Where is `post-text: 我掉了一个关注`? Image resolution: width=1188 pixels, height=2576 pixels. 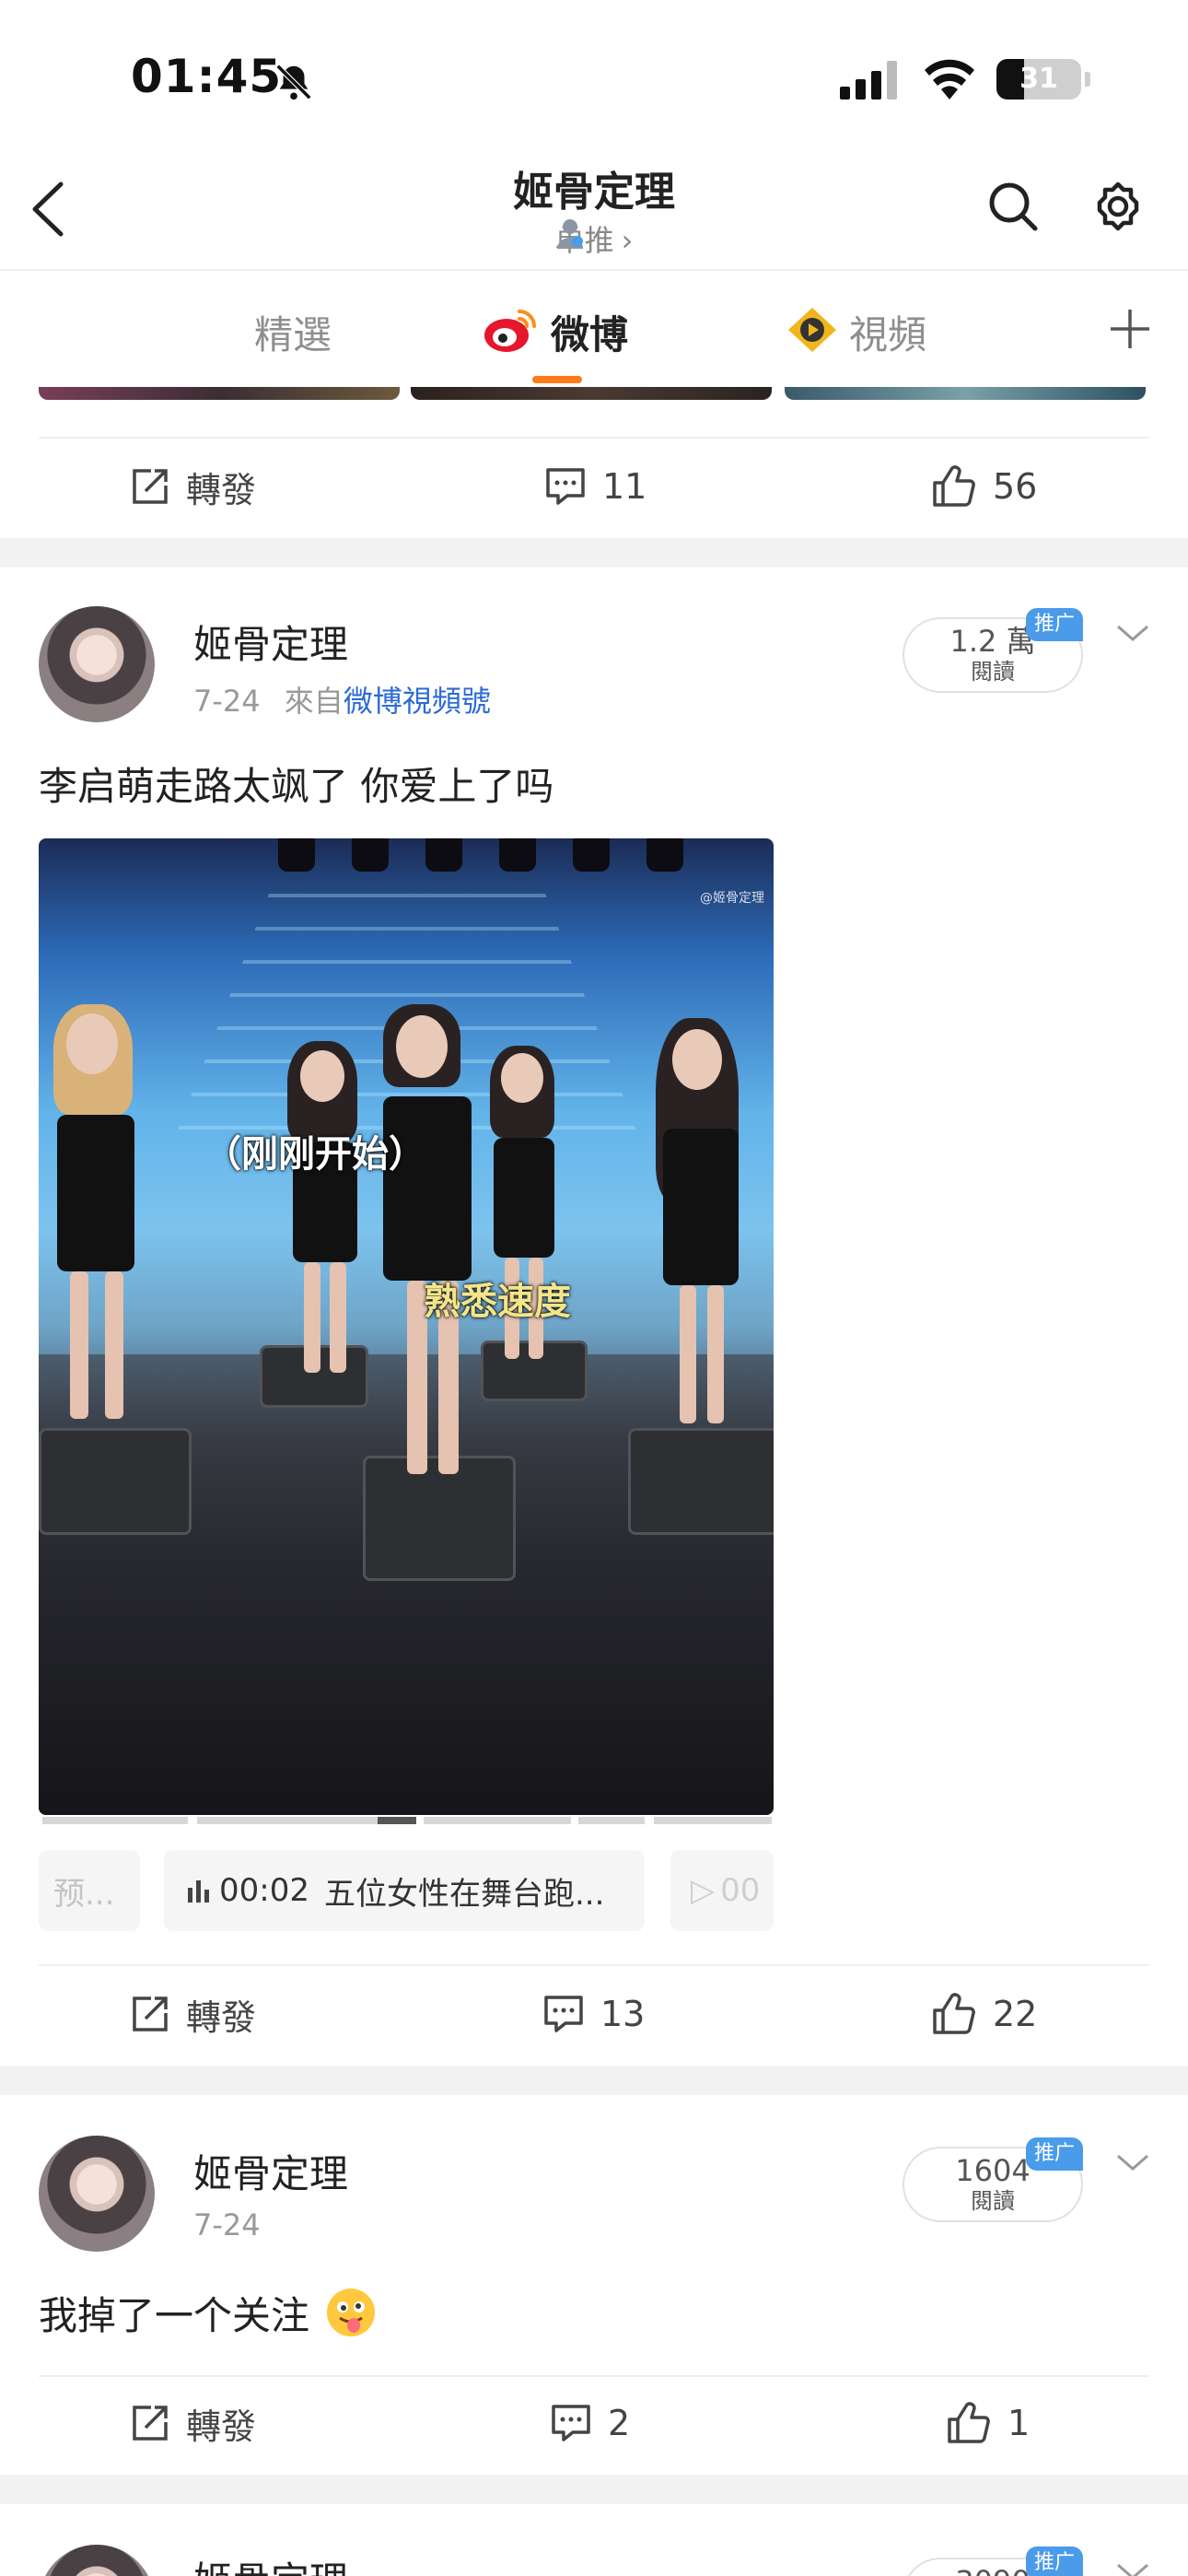 post-text: 我掉了一个关注 is located at coordinates (174, 2315).